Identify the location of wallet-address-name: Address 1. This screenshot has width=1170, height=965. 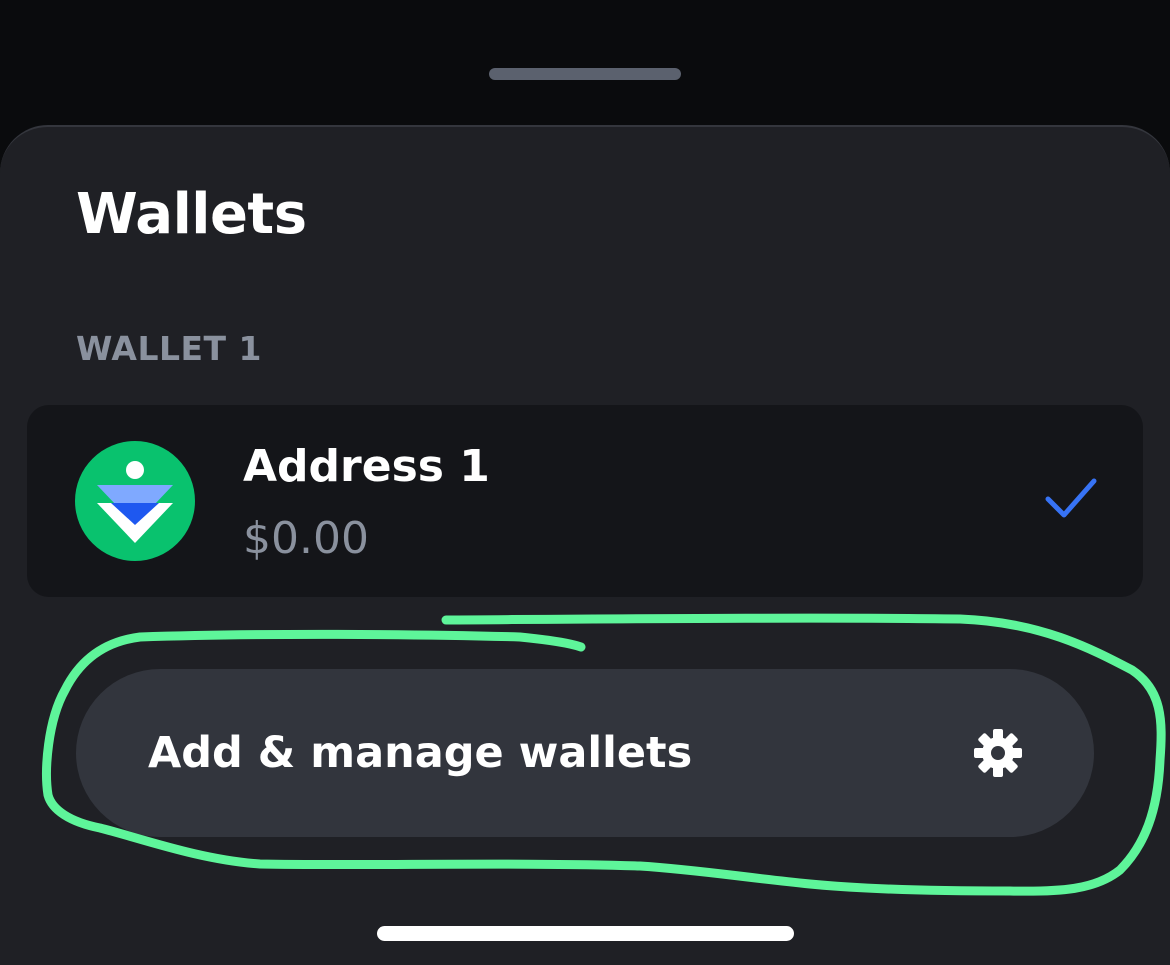
(366, 466).